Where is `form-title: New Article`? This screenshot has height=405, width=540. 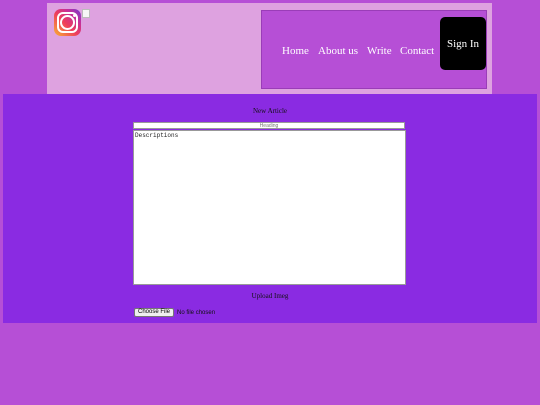 form-title: New Article is located at coordinates (269, 111).